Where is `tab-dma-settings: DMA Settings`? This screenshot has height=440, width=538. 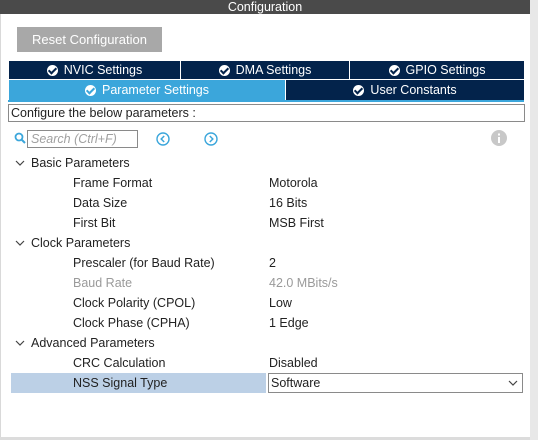 tab-dma-settings: DMA Settings is located at coordinates (265, 70).